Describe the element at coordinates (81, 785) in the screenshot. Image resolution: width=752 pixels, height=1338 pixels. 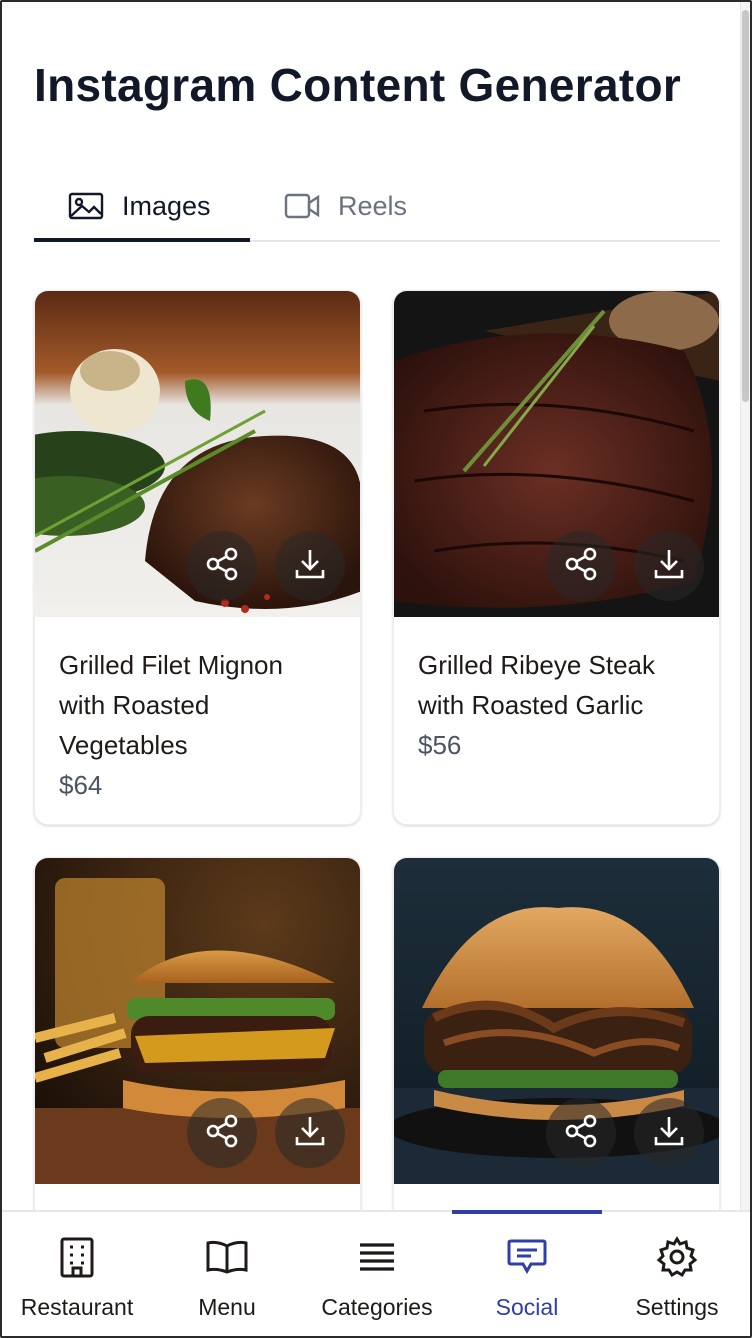
I see `menu-item-price: $64` at that location.